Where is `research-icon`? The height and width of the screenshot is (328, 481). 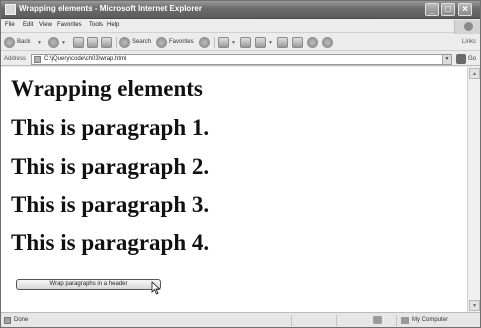 research-icon is located at coordinates (297, 42).